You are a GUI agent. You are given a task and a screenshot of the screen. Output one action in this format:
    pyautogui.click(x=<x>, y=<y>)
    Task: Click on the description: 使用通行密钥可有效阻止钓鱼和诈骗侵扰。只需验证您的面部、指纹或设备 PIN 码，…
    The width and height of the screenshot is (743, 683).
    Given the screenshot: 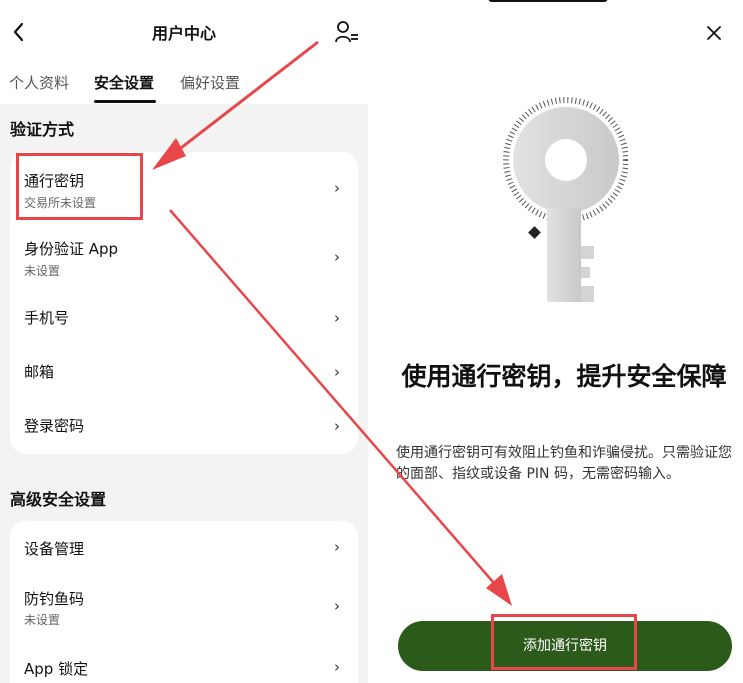 What is the action you would take?
    pyautogui.click(x=564, y=463)
    